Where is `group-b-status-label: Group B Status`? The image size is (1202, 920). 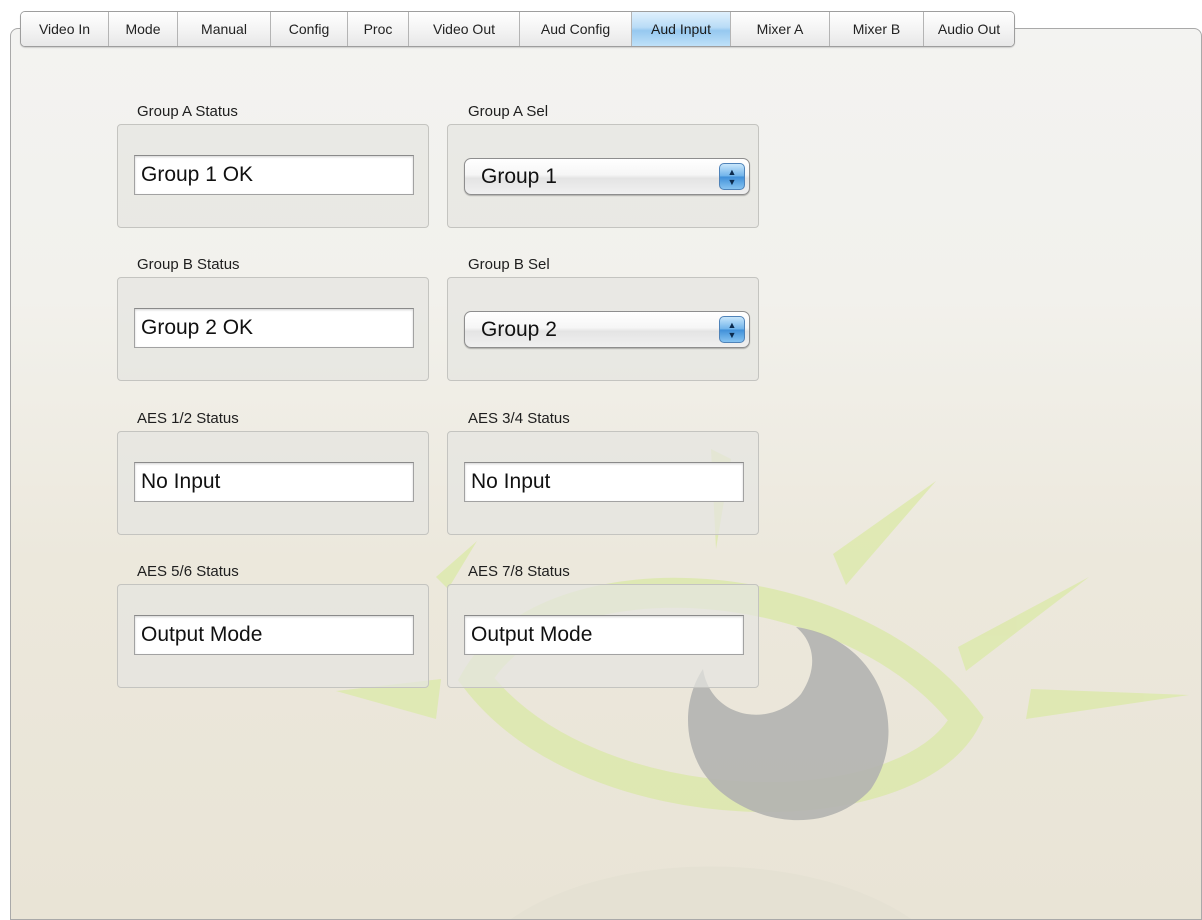
group-b-status-label: Group B Status is located at coordinates (188, 264).